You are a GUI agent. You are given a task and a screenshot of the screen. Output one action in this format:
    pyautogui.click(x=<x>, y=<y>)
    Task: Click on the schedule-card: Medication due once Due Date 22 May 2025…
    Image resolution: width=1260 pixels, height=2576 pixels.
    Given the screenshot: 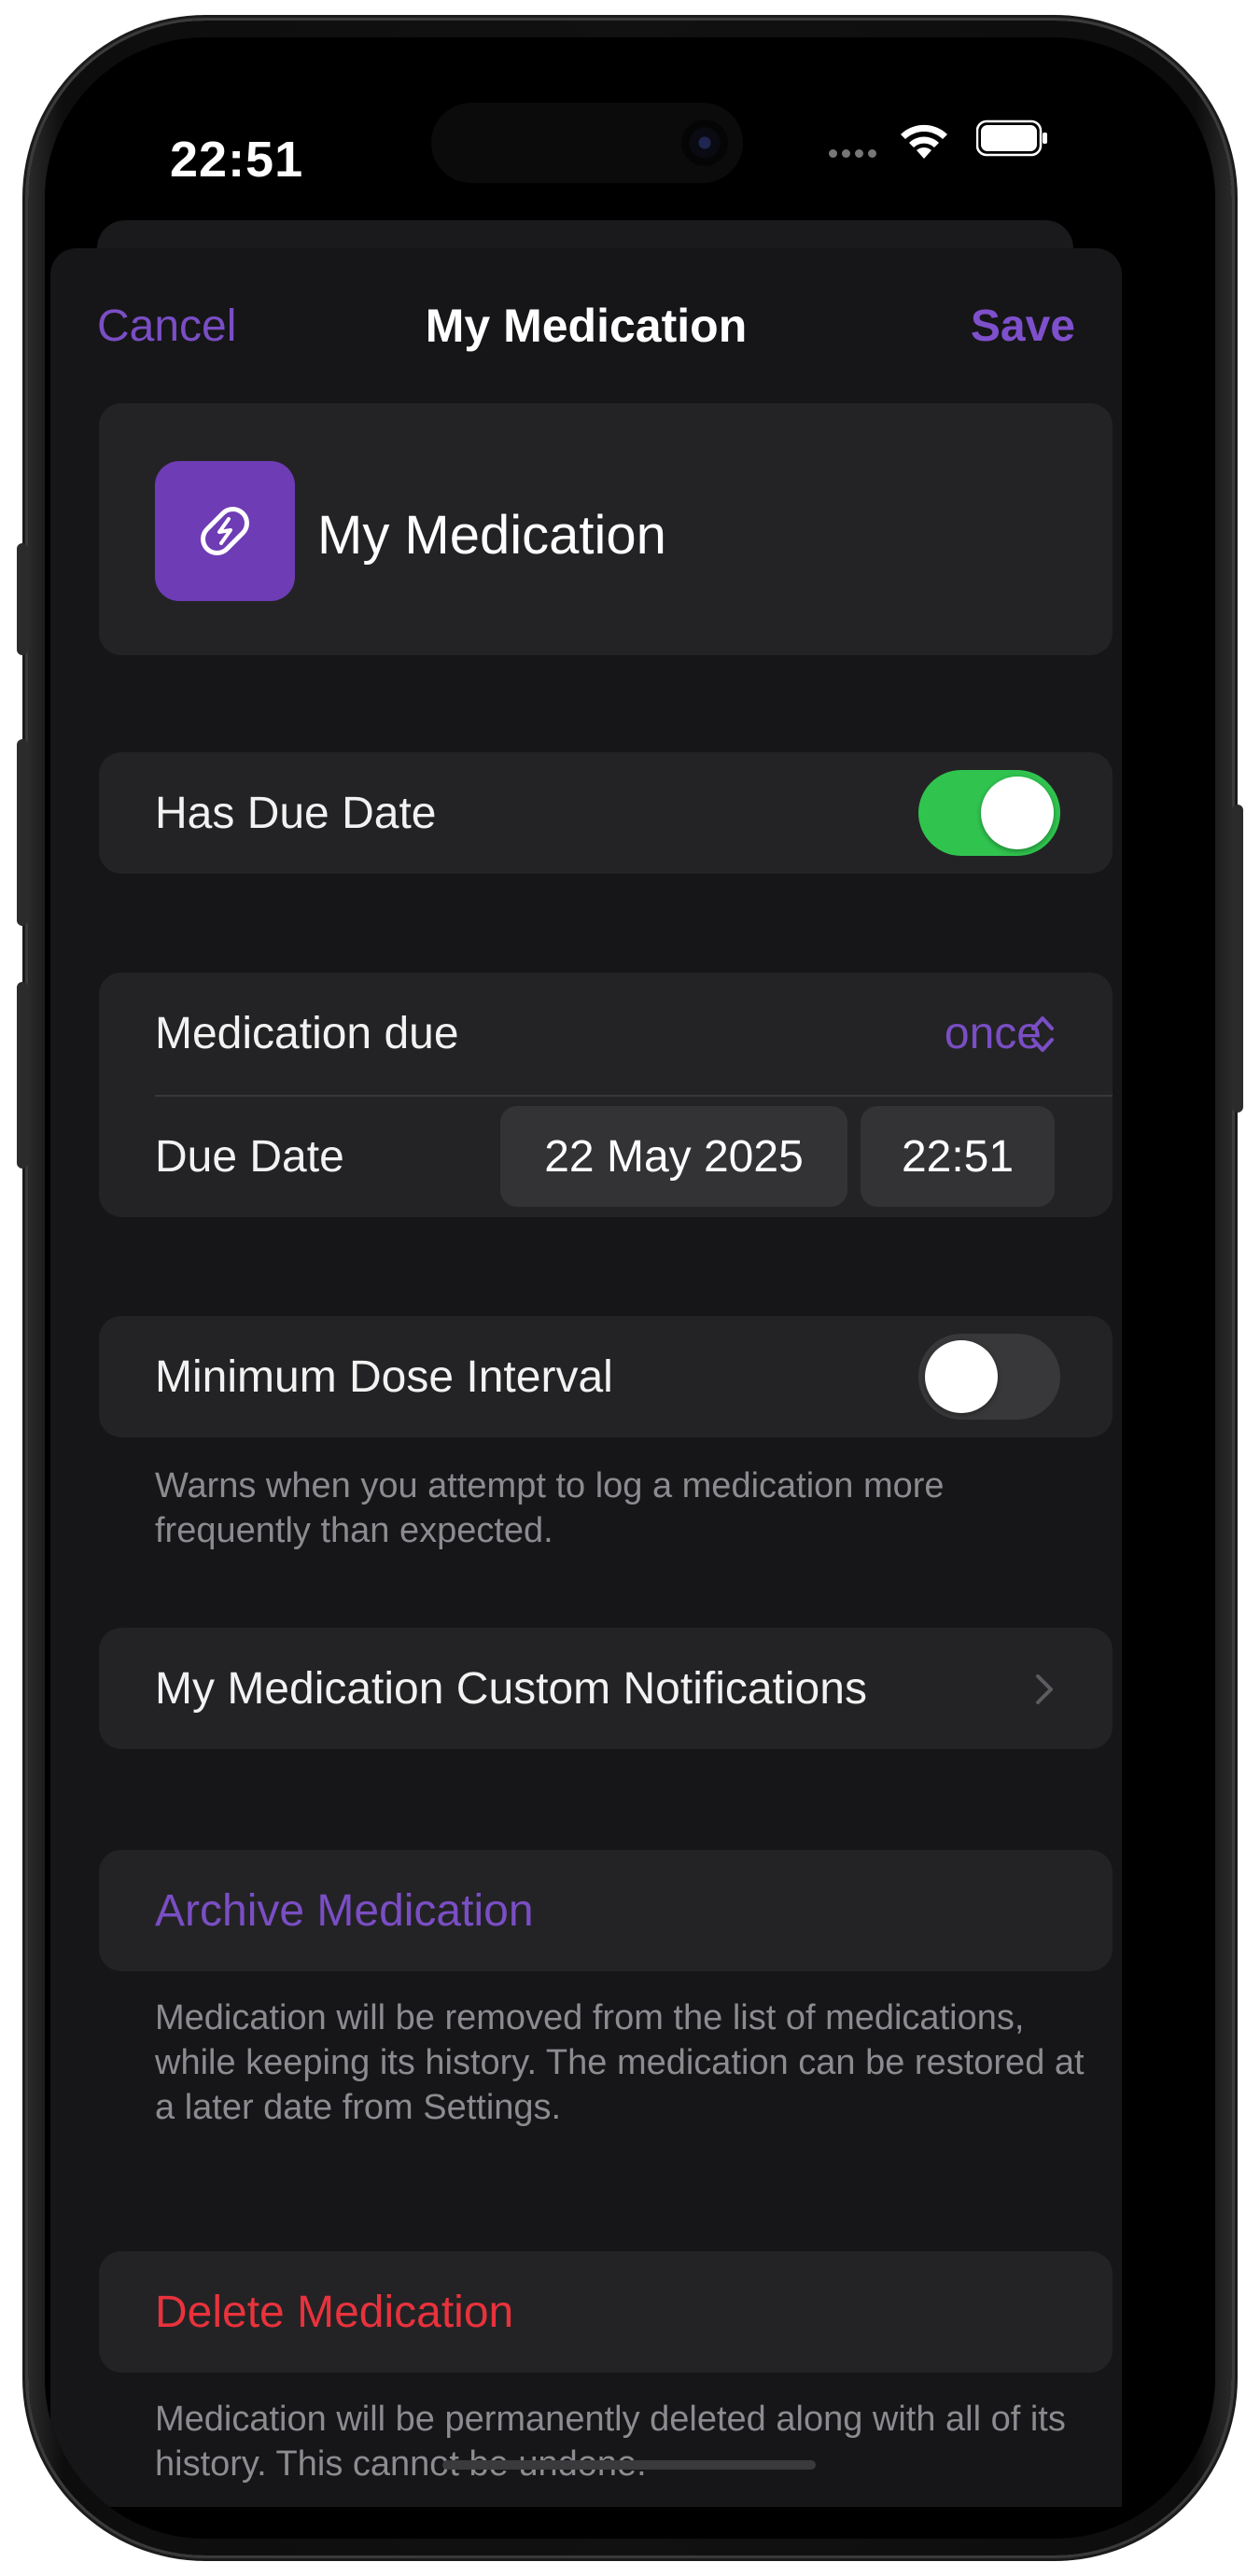 What is the action you would take?
    pyautogui.click(x=606, y=1095)
    